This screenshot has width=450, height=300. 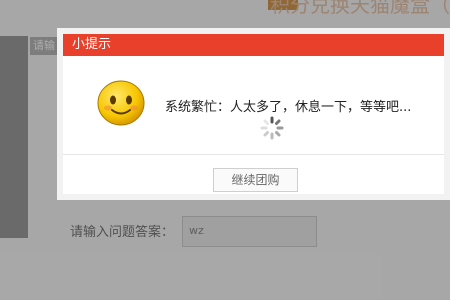 I want to click on continue-group-buy-button: 继续团购, so click(x=255, y=180).